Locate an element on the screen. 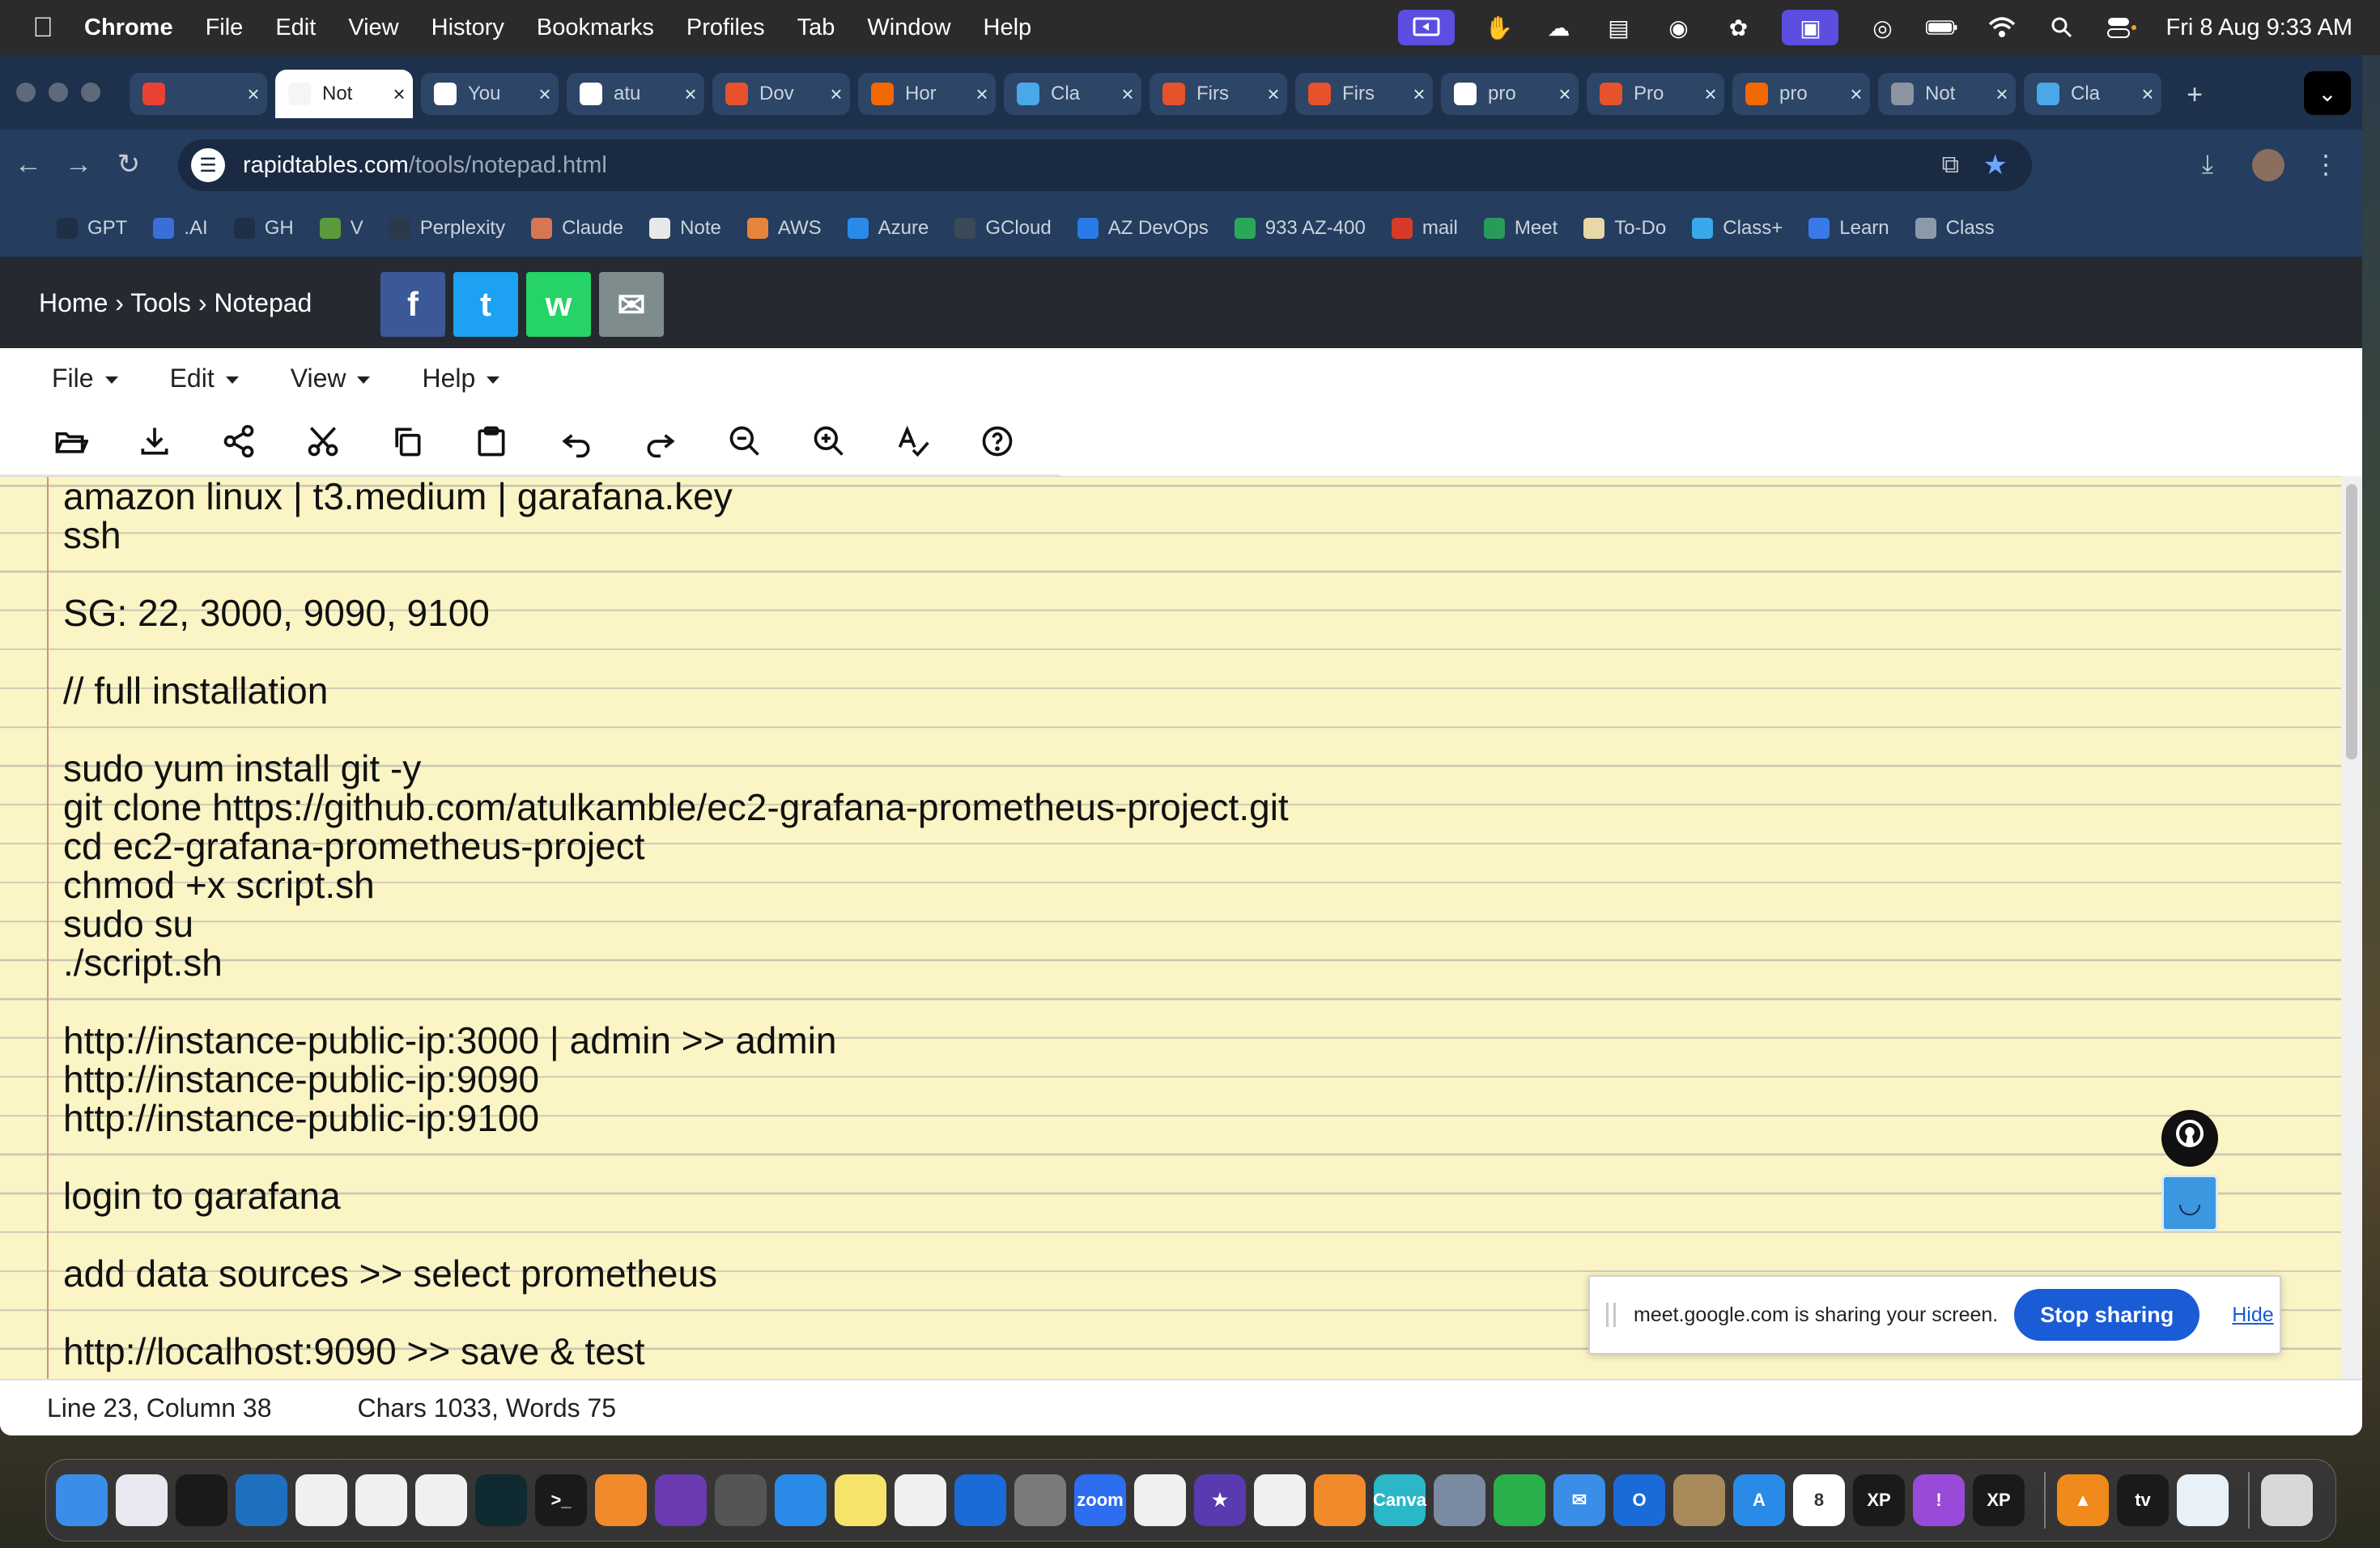 This screenshot has width=2380, height=1548. zoom-out-icon is located at coordinates (745, 442).